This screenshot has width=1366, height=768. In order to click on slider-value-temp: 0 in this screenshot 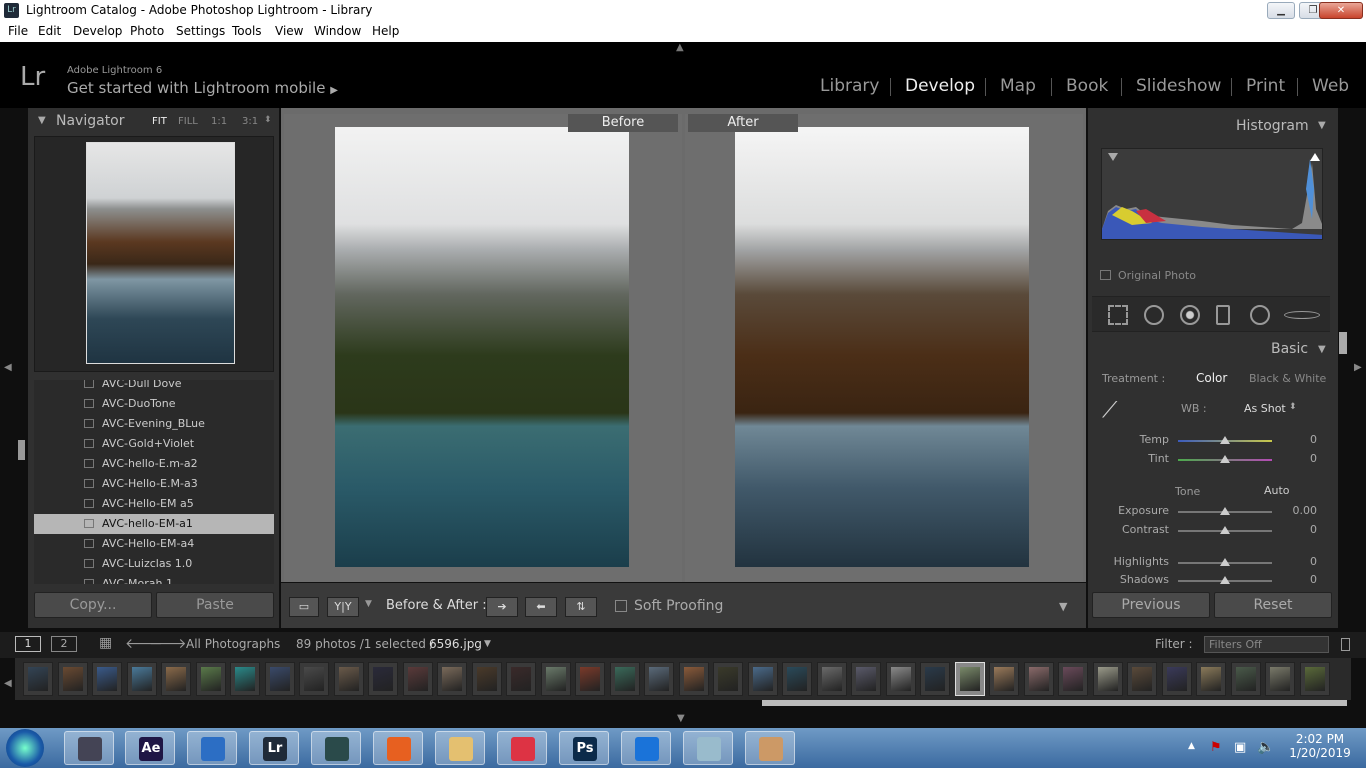, I will do `click(1297, 439)`.